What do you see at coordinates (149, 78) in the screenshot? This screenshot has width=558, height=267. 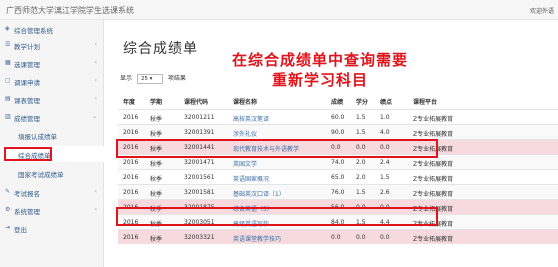 I see `page-length-select: 25 ▾` at bounding box center [149, 78].